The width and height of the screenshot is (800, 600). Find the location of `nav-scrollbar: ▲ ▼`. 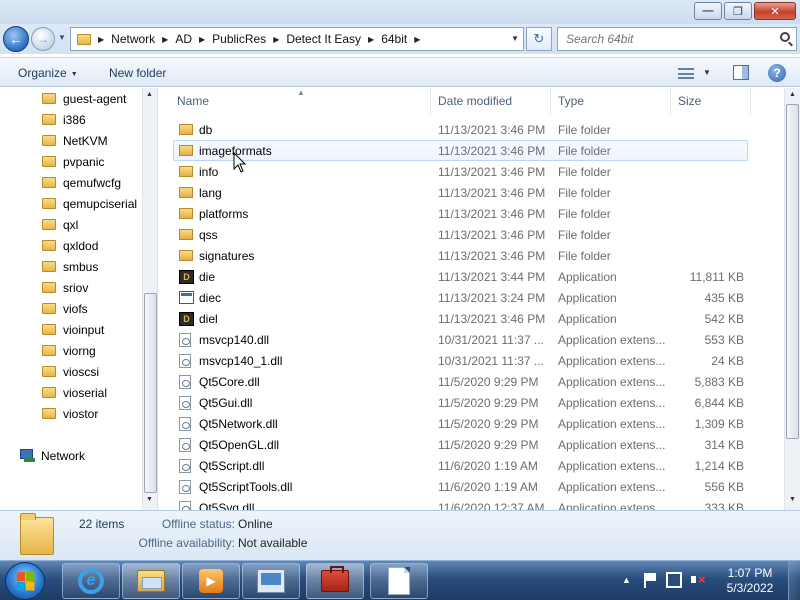

nav-scrollbar: ▲ ▼ is located at coordinates (149, 299).